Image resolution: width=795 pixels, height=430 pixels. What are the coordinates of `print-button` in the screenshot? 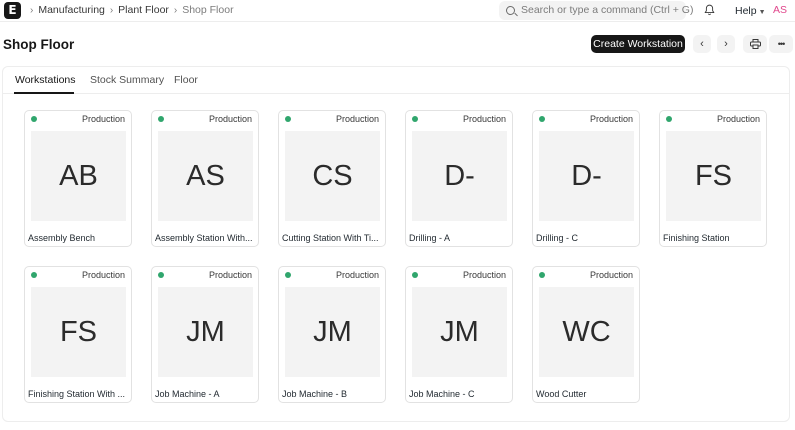 It's located at (755, 44).